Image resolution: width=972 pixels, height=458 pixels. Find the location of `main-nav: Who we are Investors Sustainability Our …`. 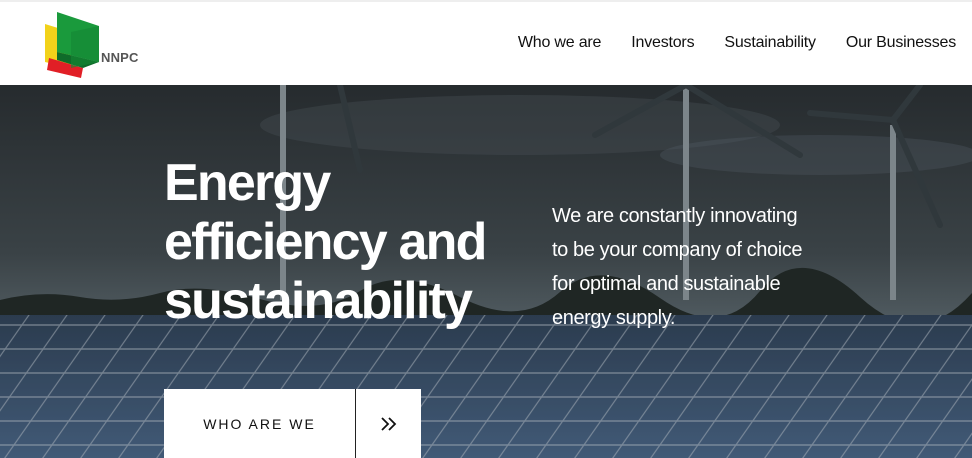

main-nav: Who we are Investors Sustainability Our … is located at coordinates (737, 43).